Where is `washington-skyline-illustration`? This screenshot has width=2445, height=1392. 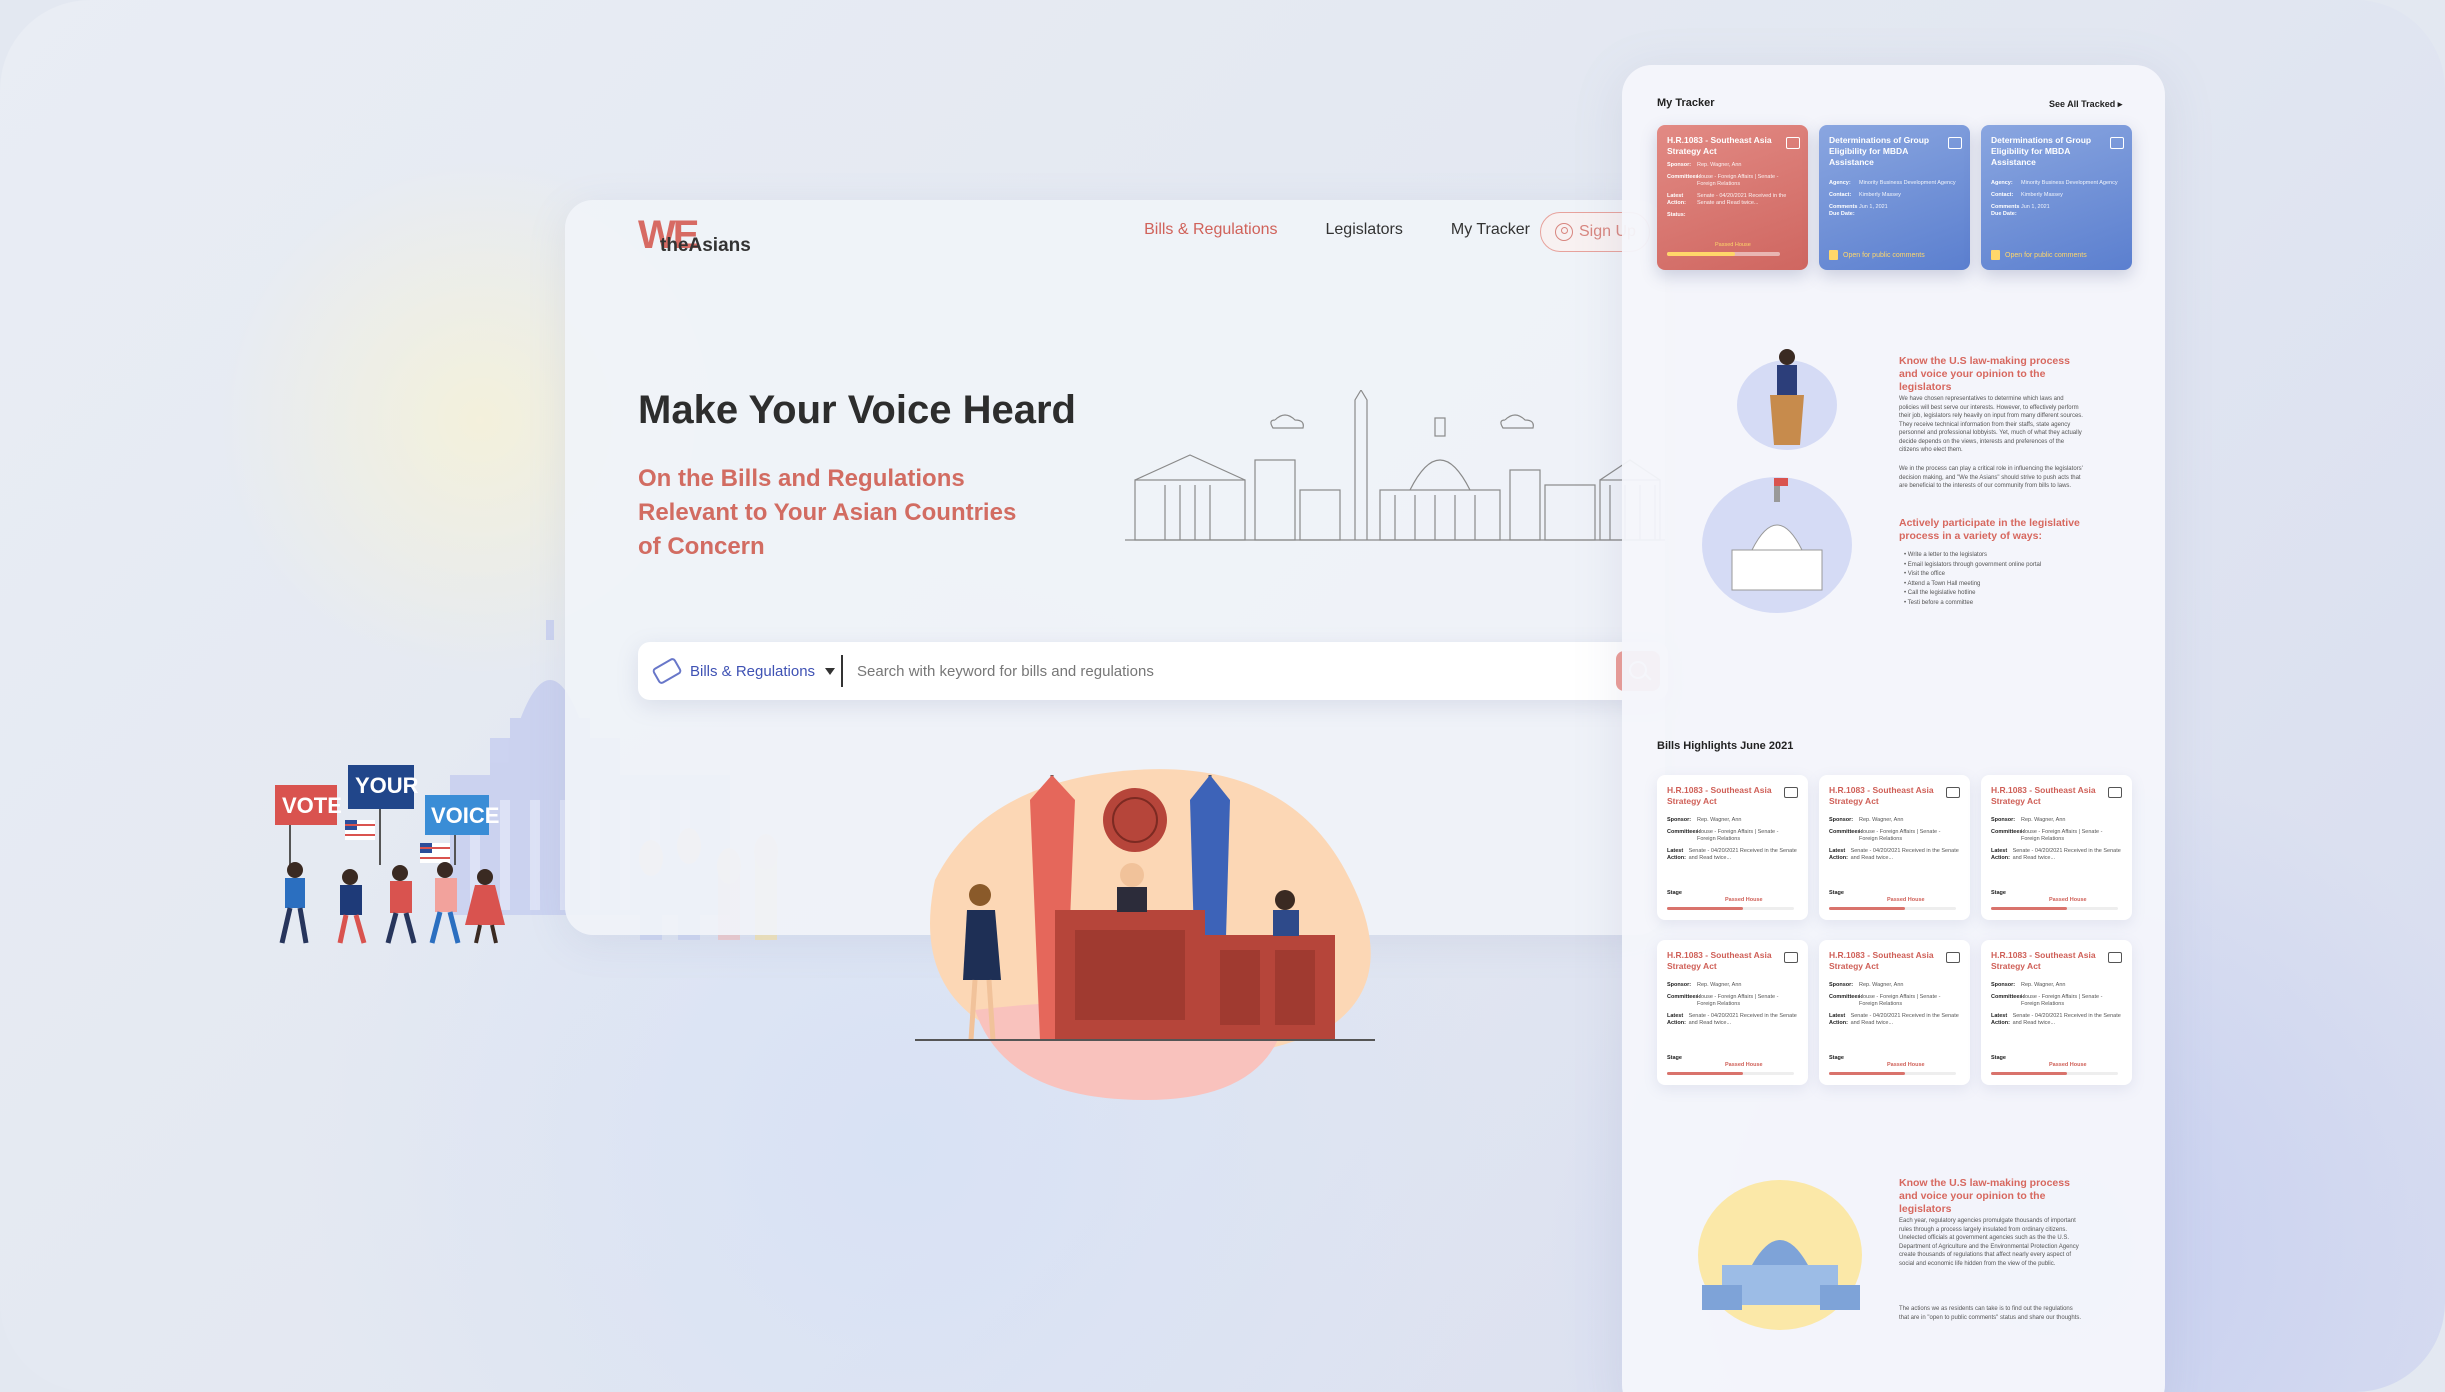 washington-skyline-illustration is located at coordinates (1395, 465).